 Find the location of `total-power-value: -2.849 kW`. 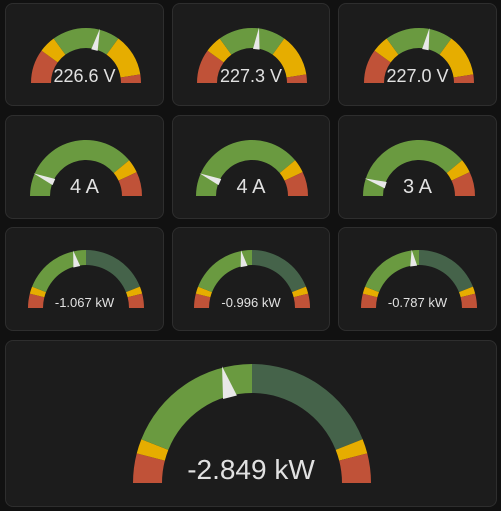

total-power-value: -2.849 kW is located at coordinates (251, 469).